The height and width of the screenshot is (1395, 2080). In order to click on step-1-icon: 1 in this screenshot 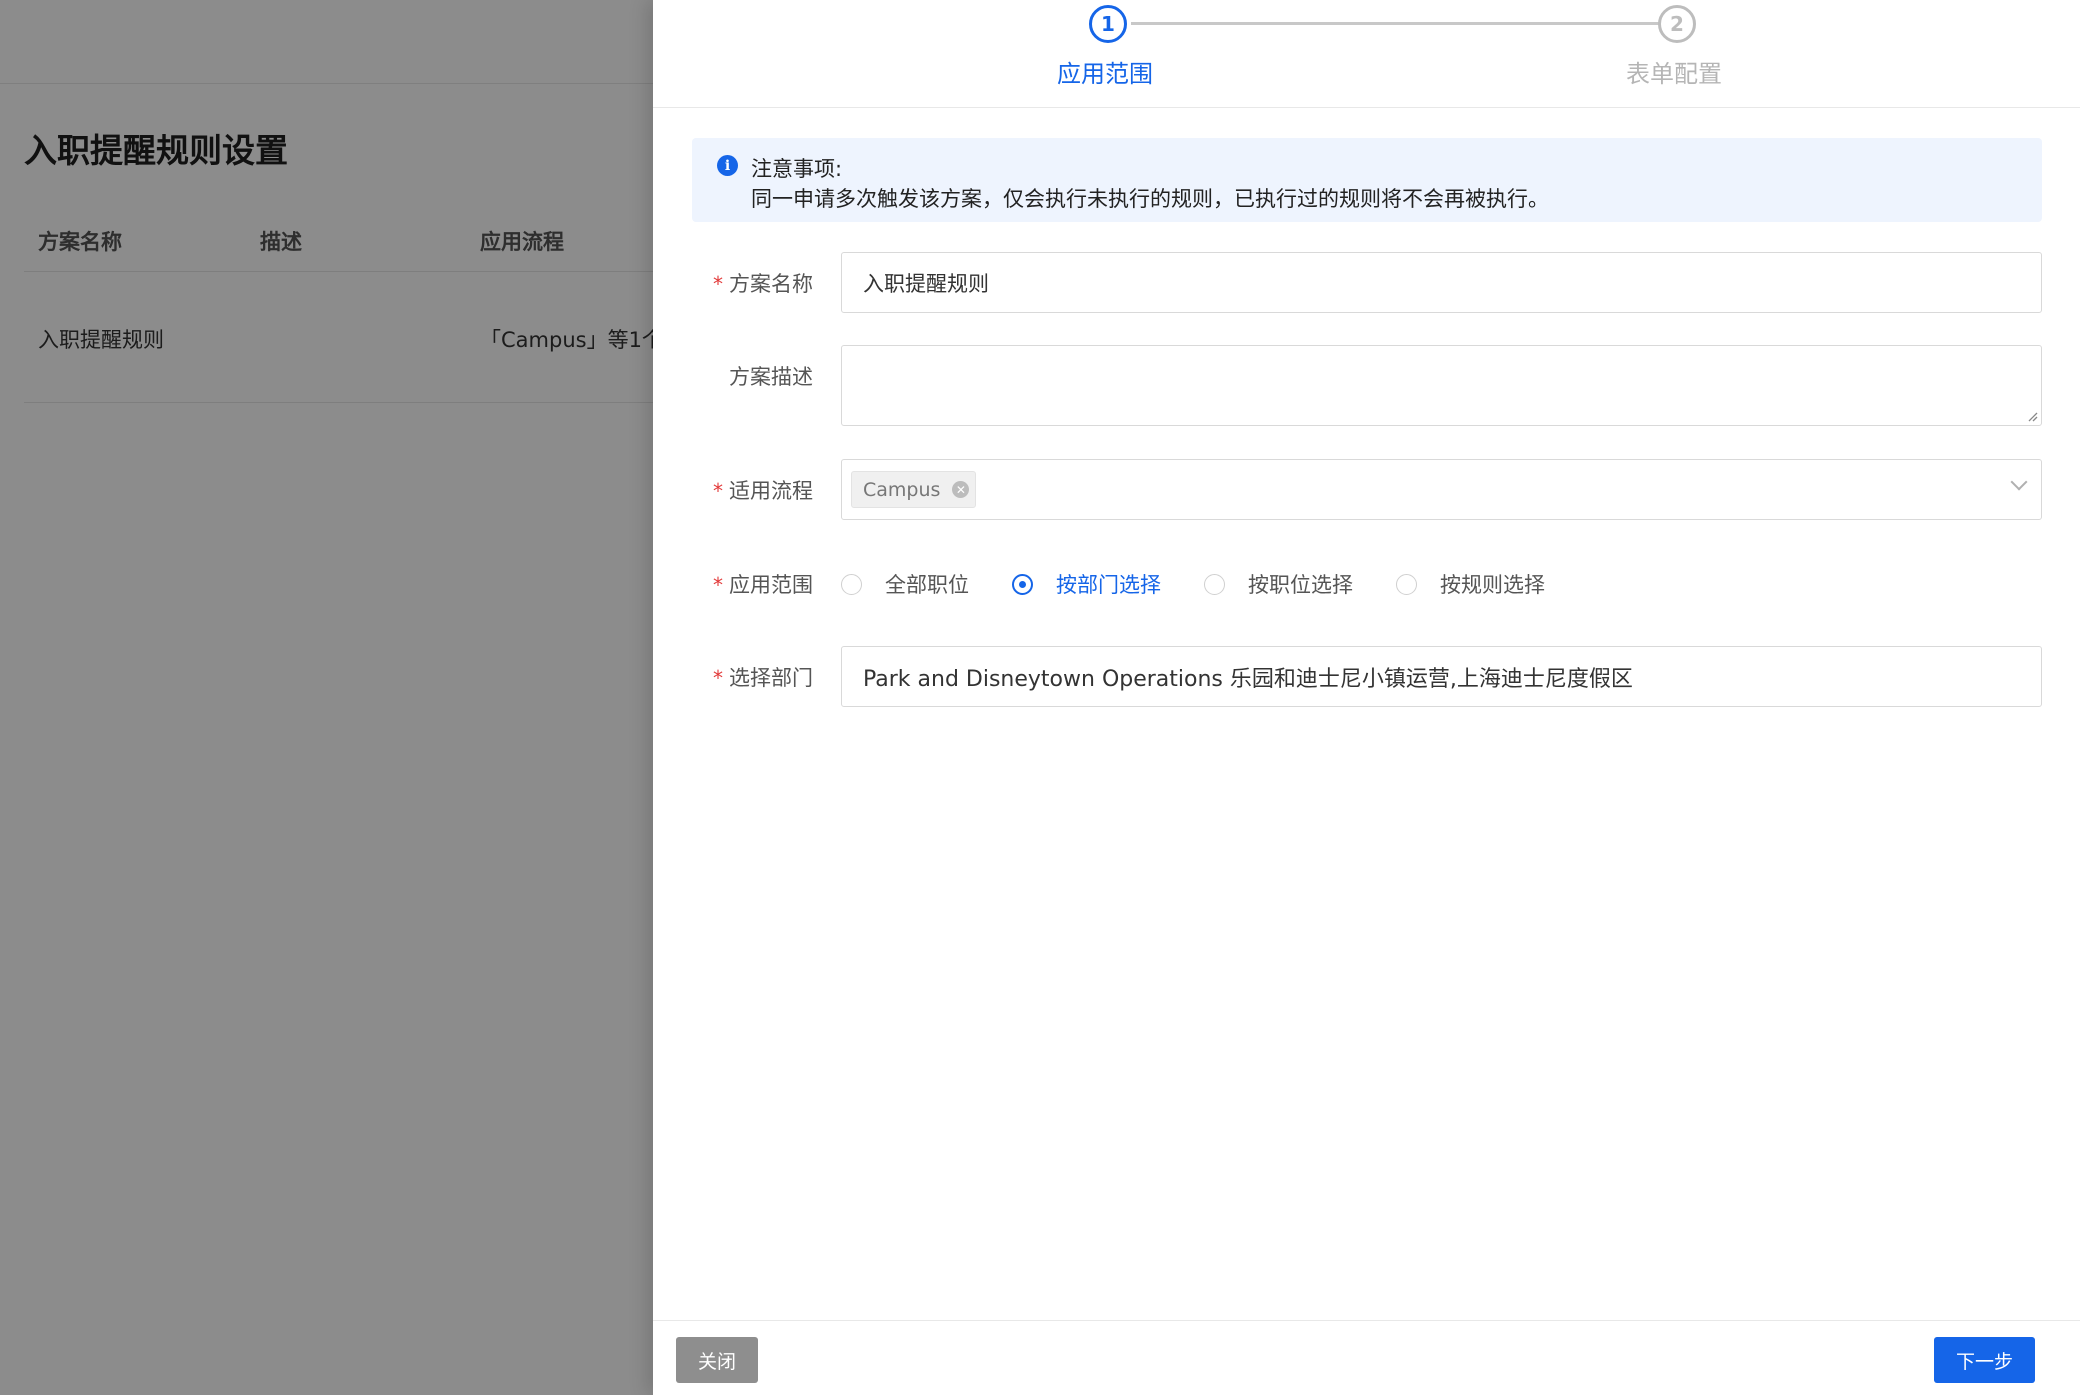, I will do `click(1108, 24)`.